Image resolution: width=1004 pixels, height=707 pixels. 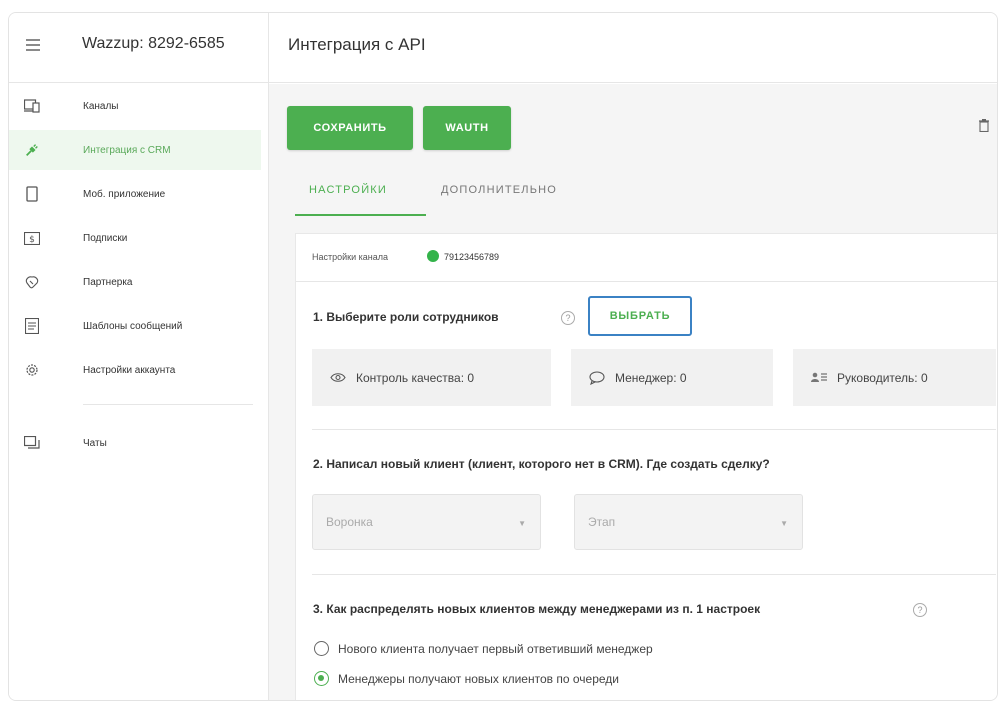 I want to click on active-tab-indicator, so click(x=360, y=215).